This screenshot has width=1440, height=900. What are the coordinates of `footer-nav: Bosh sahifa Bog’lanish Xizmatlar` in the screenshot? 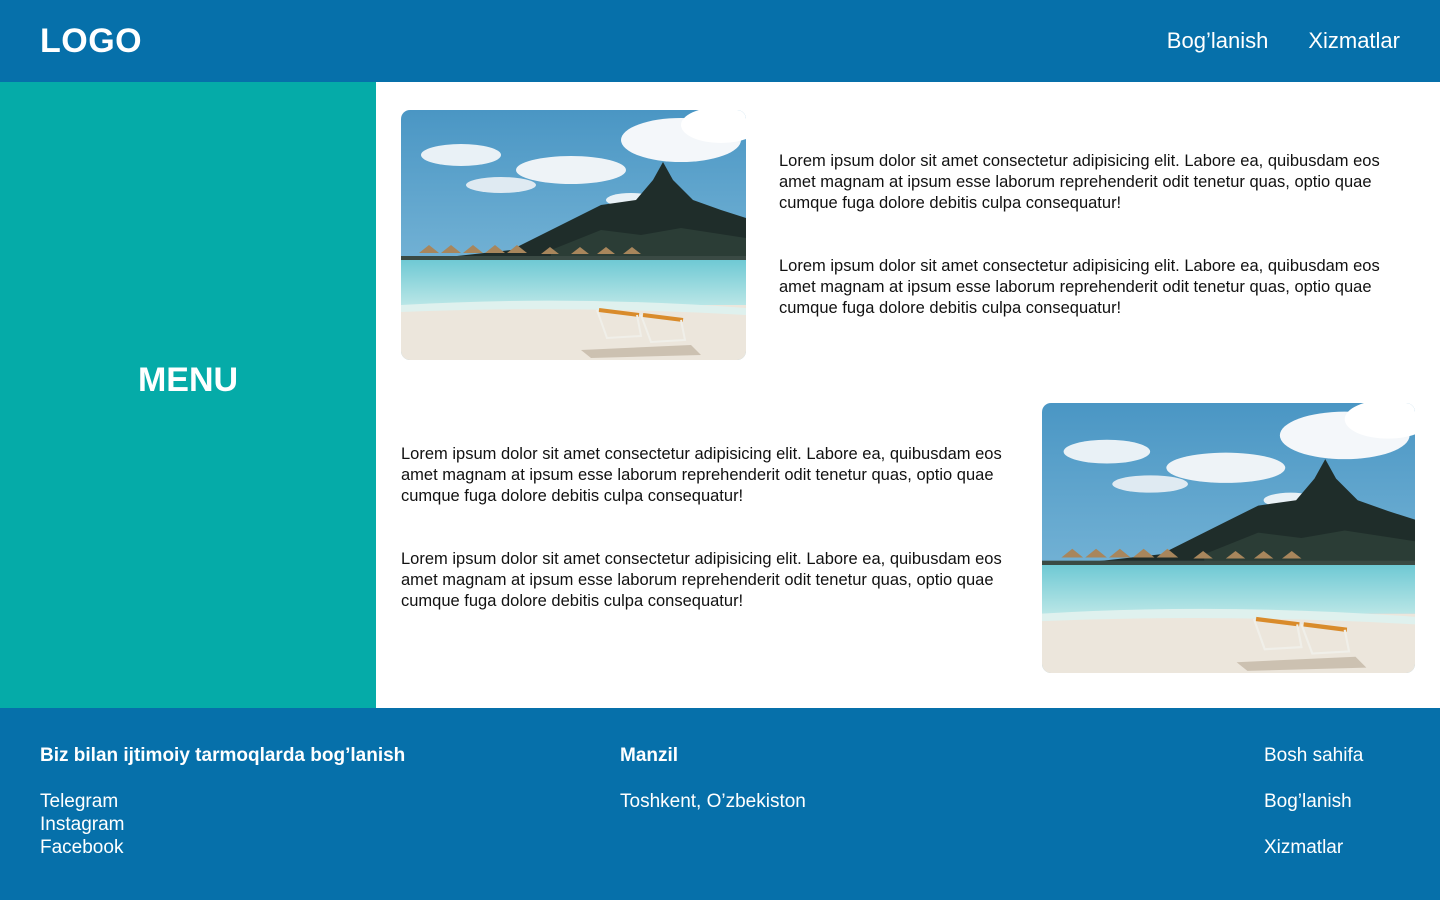 It's located at (1313, 813).